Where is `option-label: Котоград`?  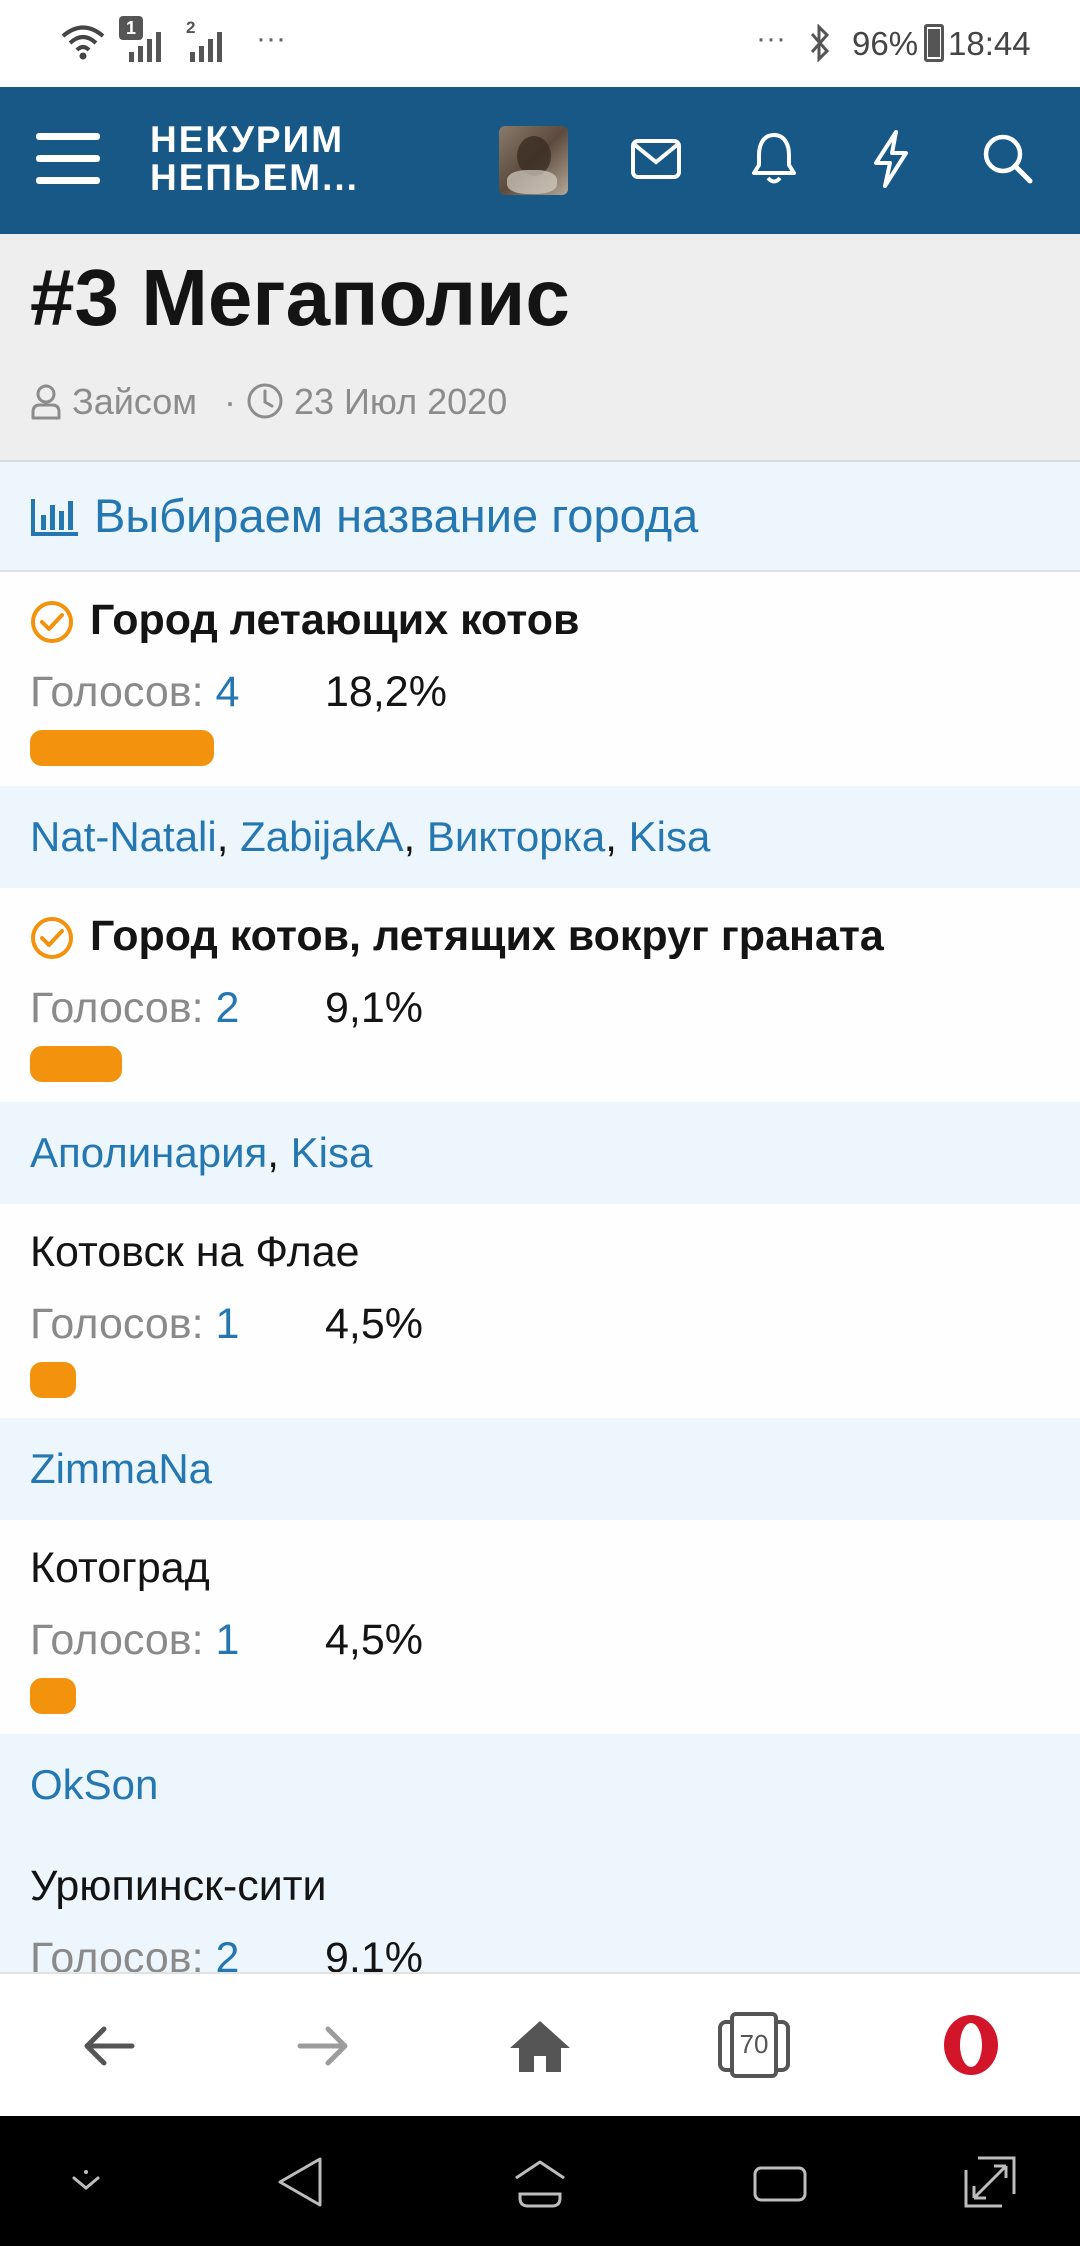
option-label: Котоград is located at coordinates (120, 1568).